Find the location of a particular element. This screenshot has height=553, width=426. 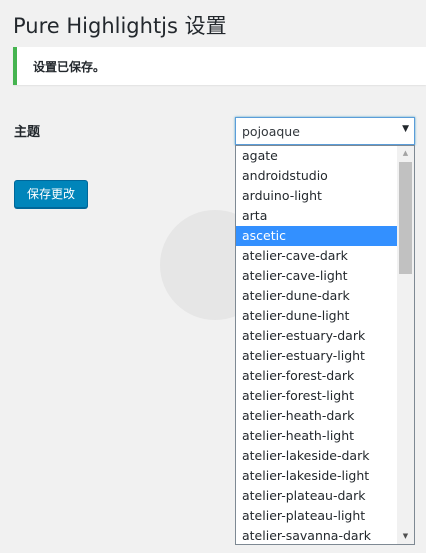

page-title: Pure Highlightjs 设置 is located at coordinates (120, 26).